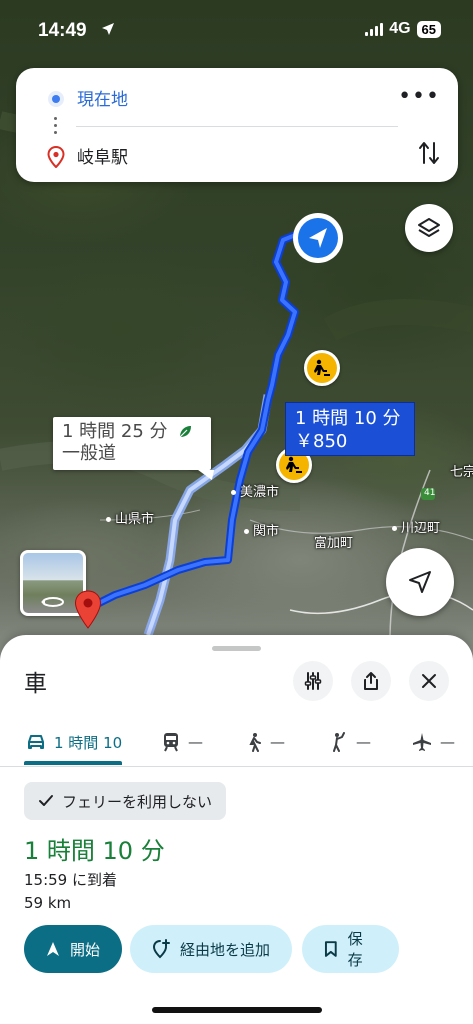 The height and width of the screenshot is (1024, 473). Describe the element at coordinates (428, 29) in the screenshot. I see `battery-icon: 65` at that location.